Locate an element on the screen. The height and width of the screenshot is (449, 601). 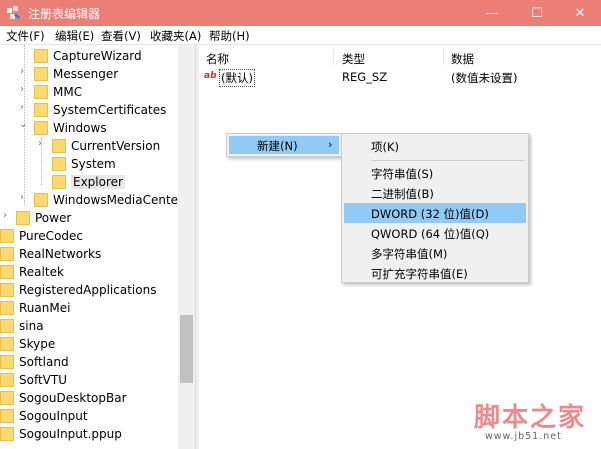
regedit-icon is located at coordinates (13, 12).